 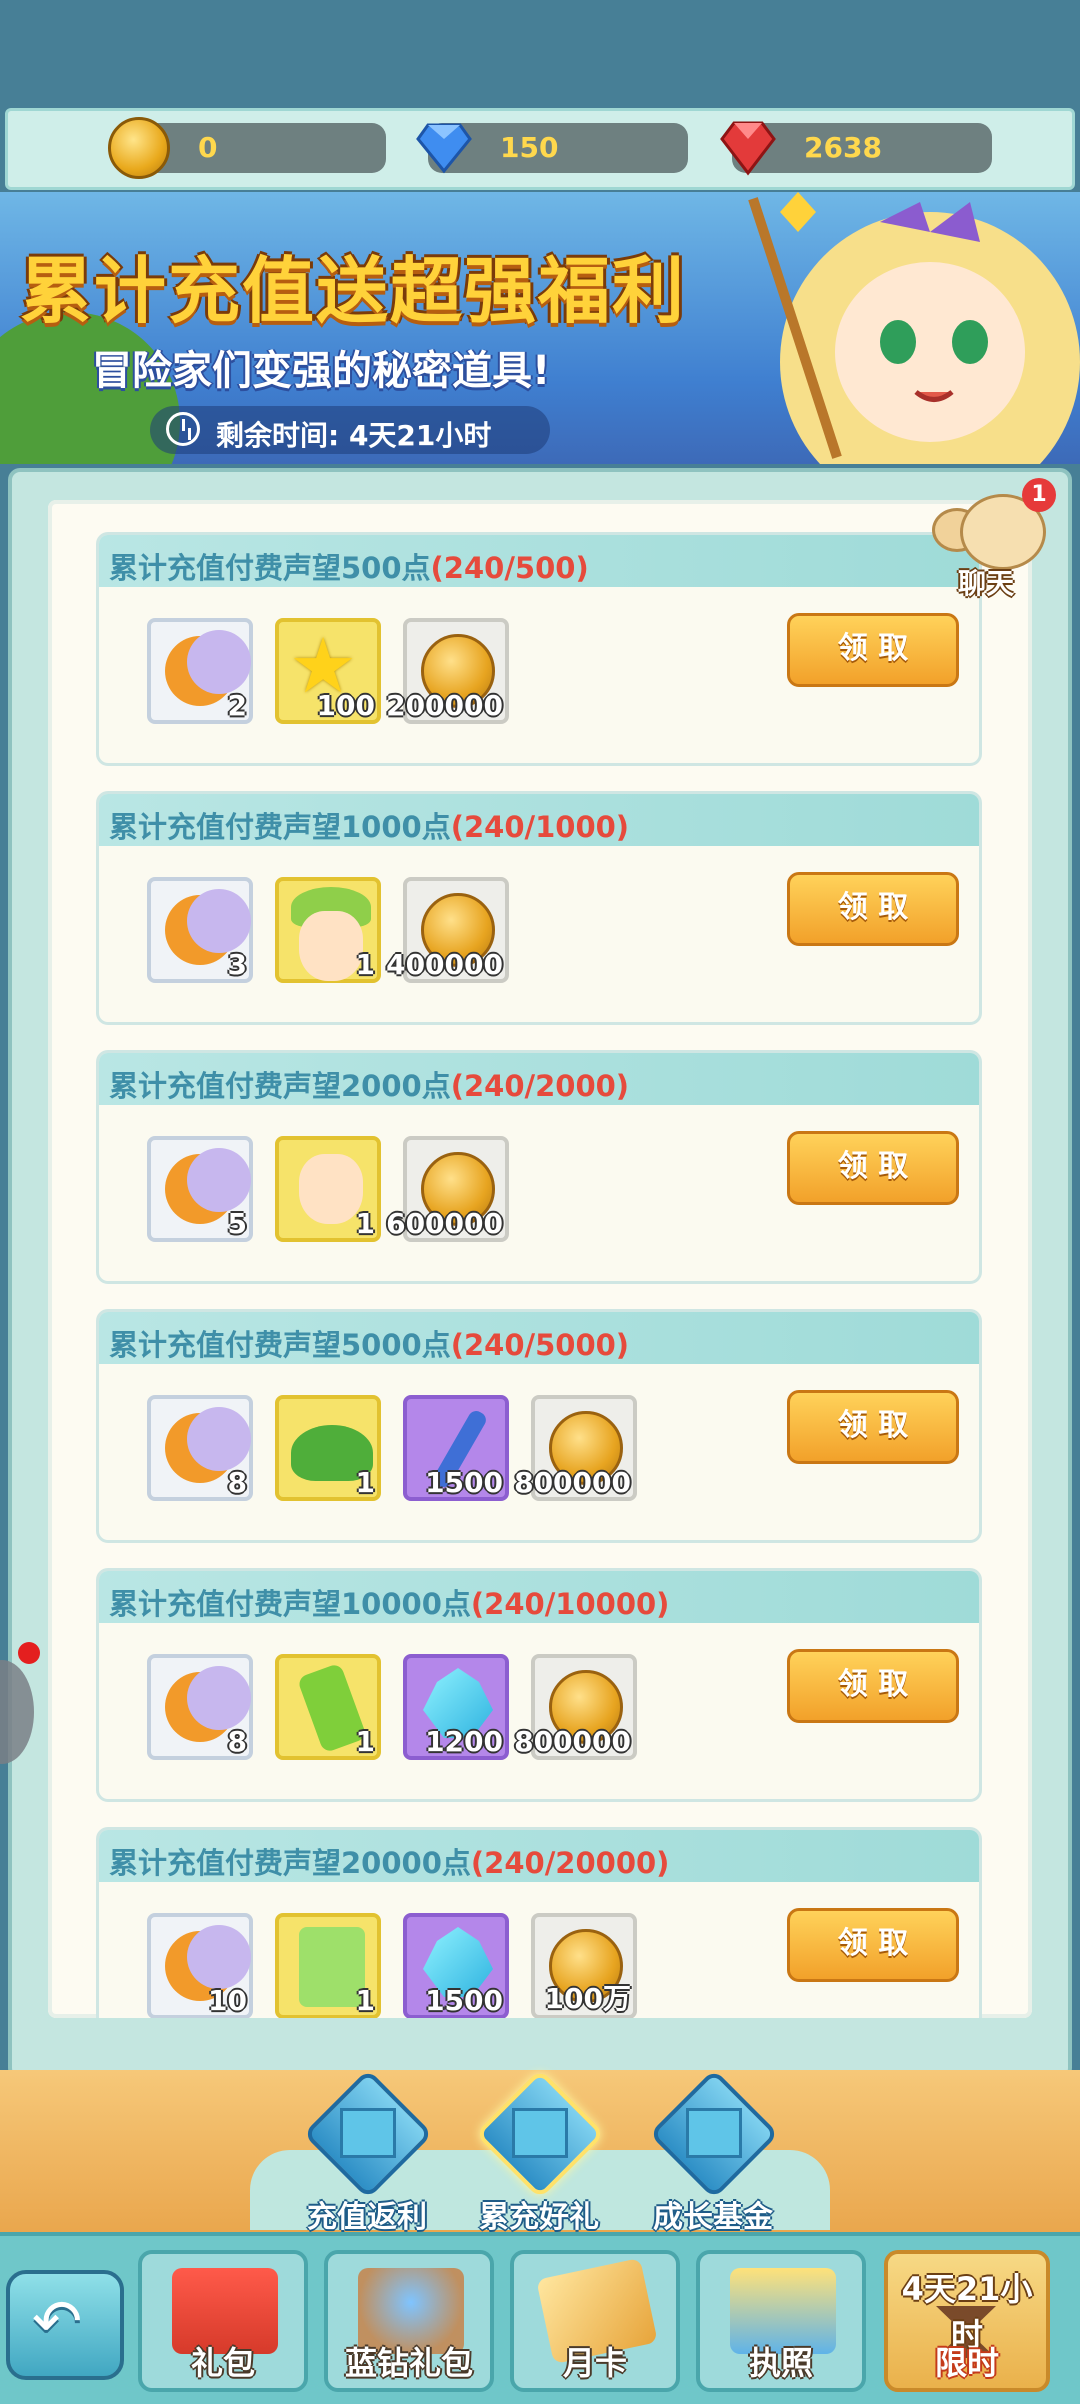 I want to click on reward-item: 2, so click(x=200, y=671).